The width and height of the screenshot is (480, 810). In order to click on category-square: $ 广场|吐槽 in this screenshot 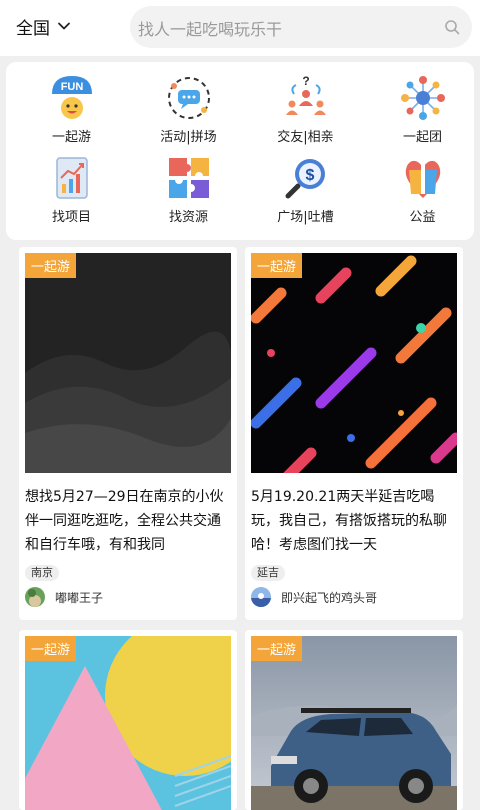, I will do `click(305, 189)`.